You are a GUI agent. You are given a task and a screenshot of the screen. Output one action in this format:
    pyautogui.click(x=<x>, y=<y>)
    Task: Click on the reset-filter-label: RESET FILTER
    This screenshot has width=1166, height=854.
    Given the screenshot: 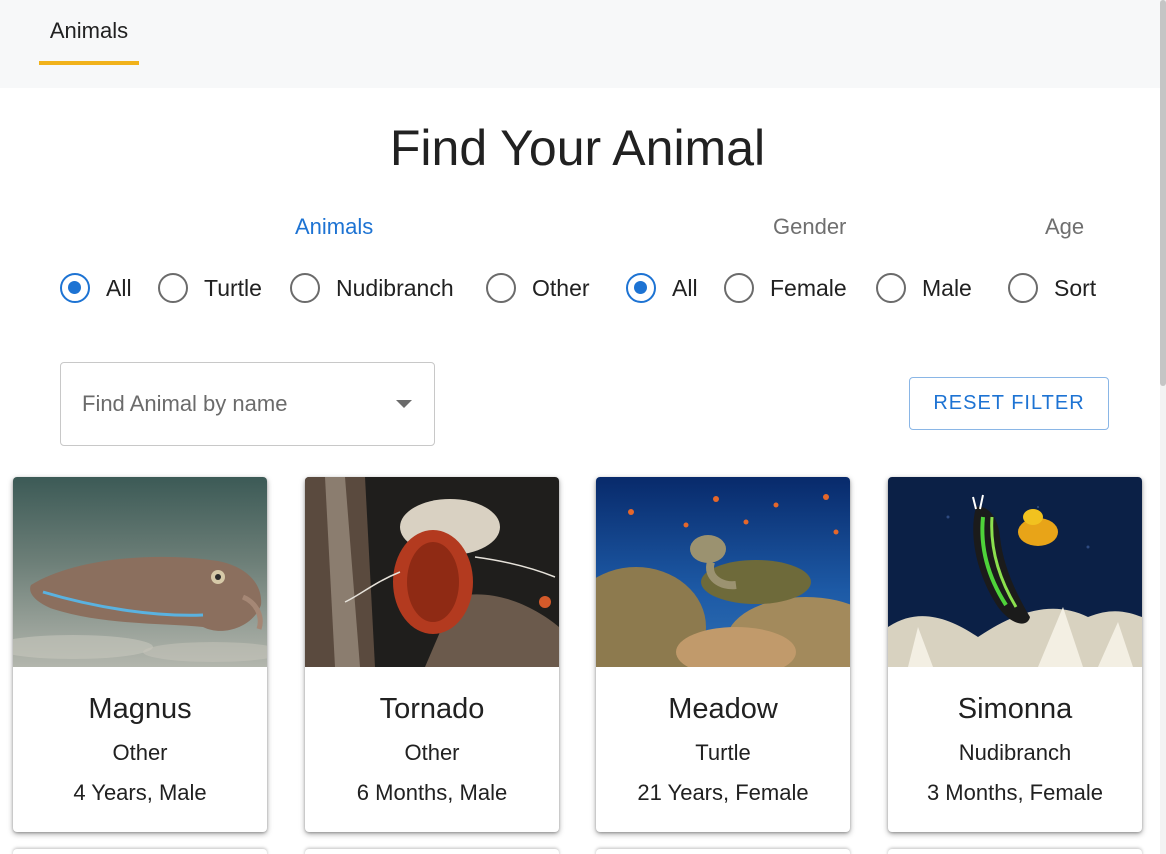 What is the action you would take?
    pyautogui.click(x=1009, y=403)
    